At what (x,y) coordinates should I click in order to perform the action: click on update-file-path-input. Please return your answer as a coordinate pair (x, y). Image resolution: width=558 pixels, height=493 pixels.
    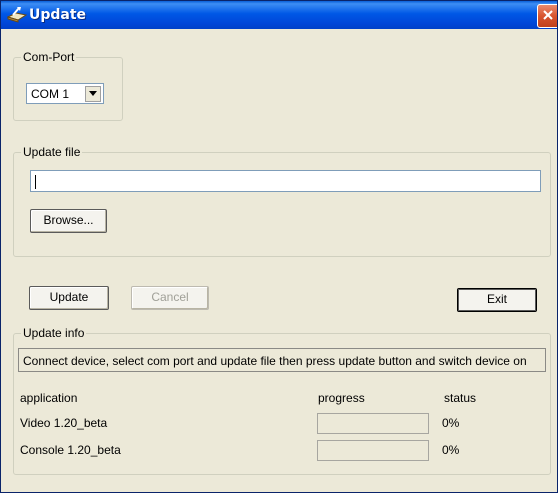
    Looking at the image, I should click on (285, 181).